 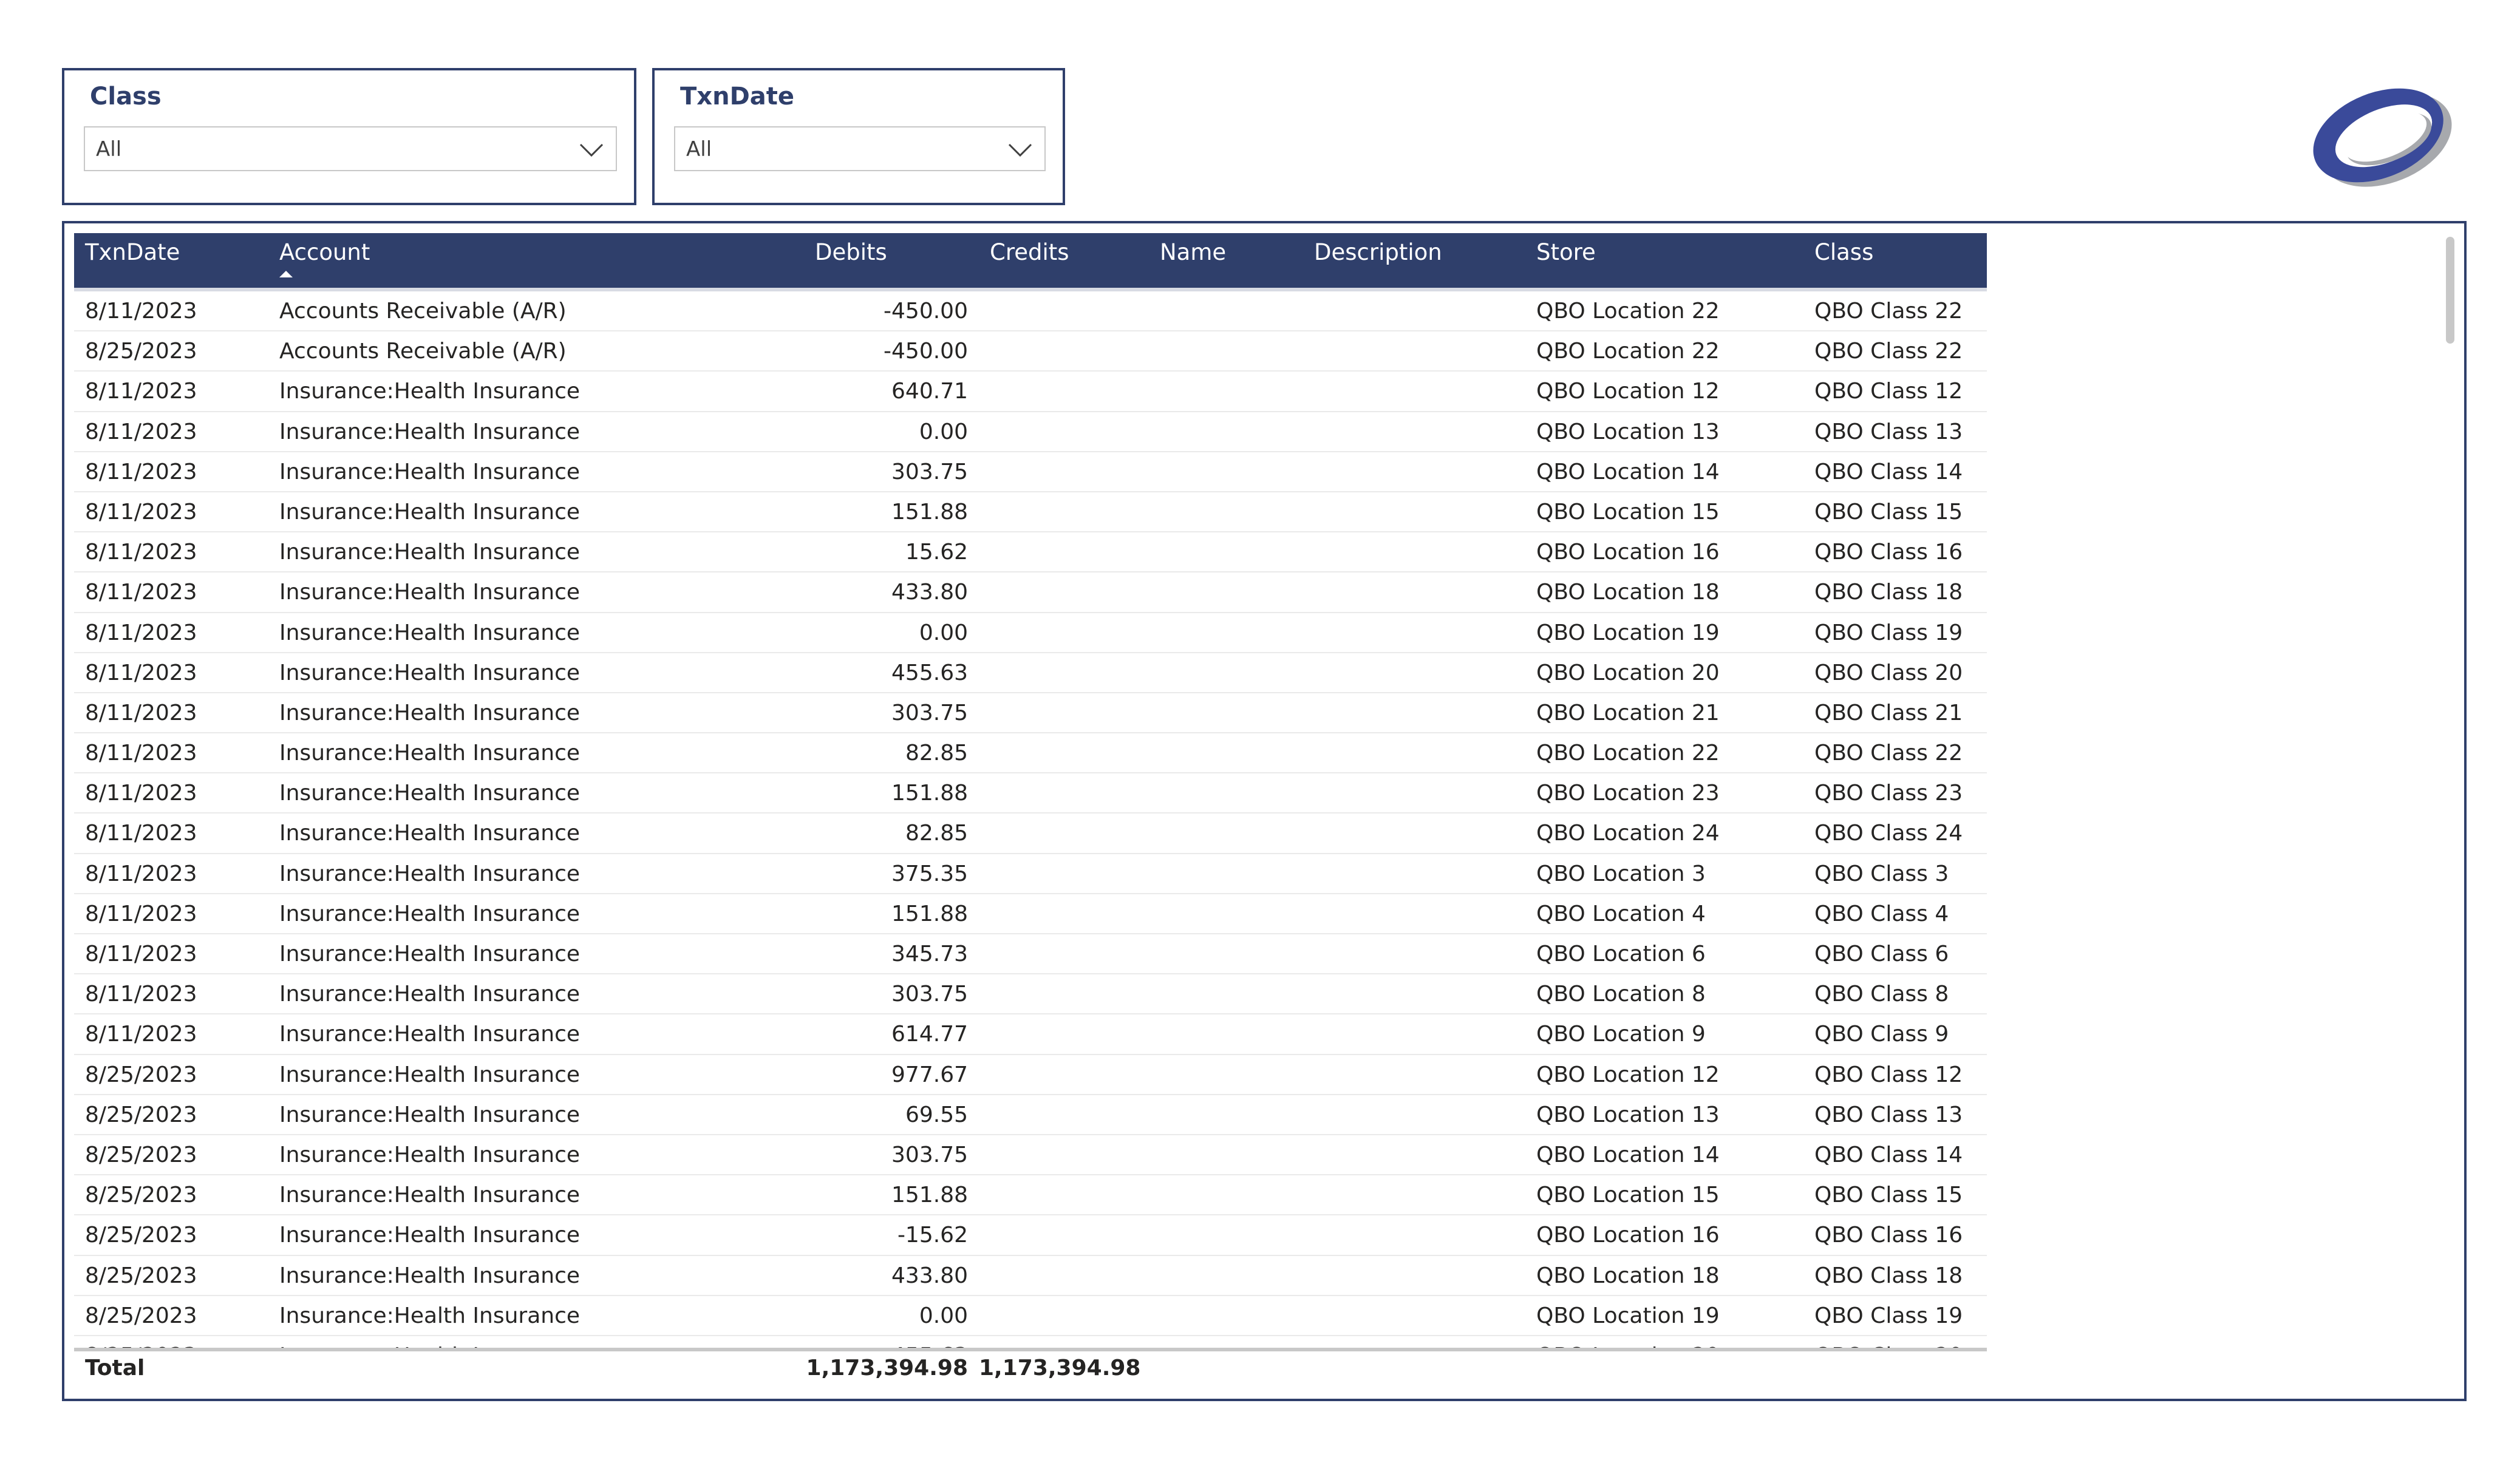 I want to click on cell-store: QBO Location 12, so click(x=1628, y=1074).